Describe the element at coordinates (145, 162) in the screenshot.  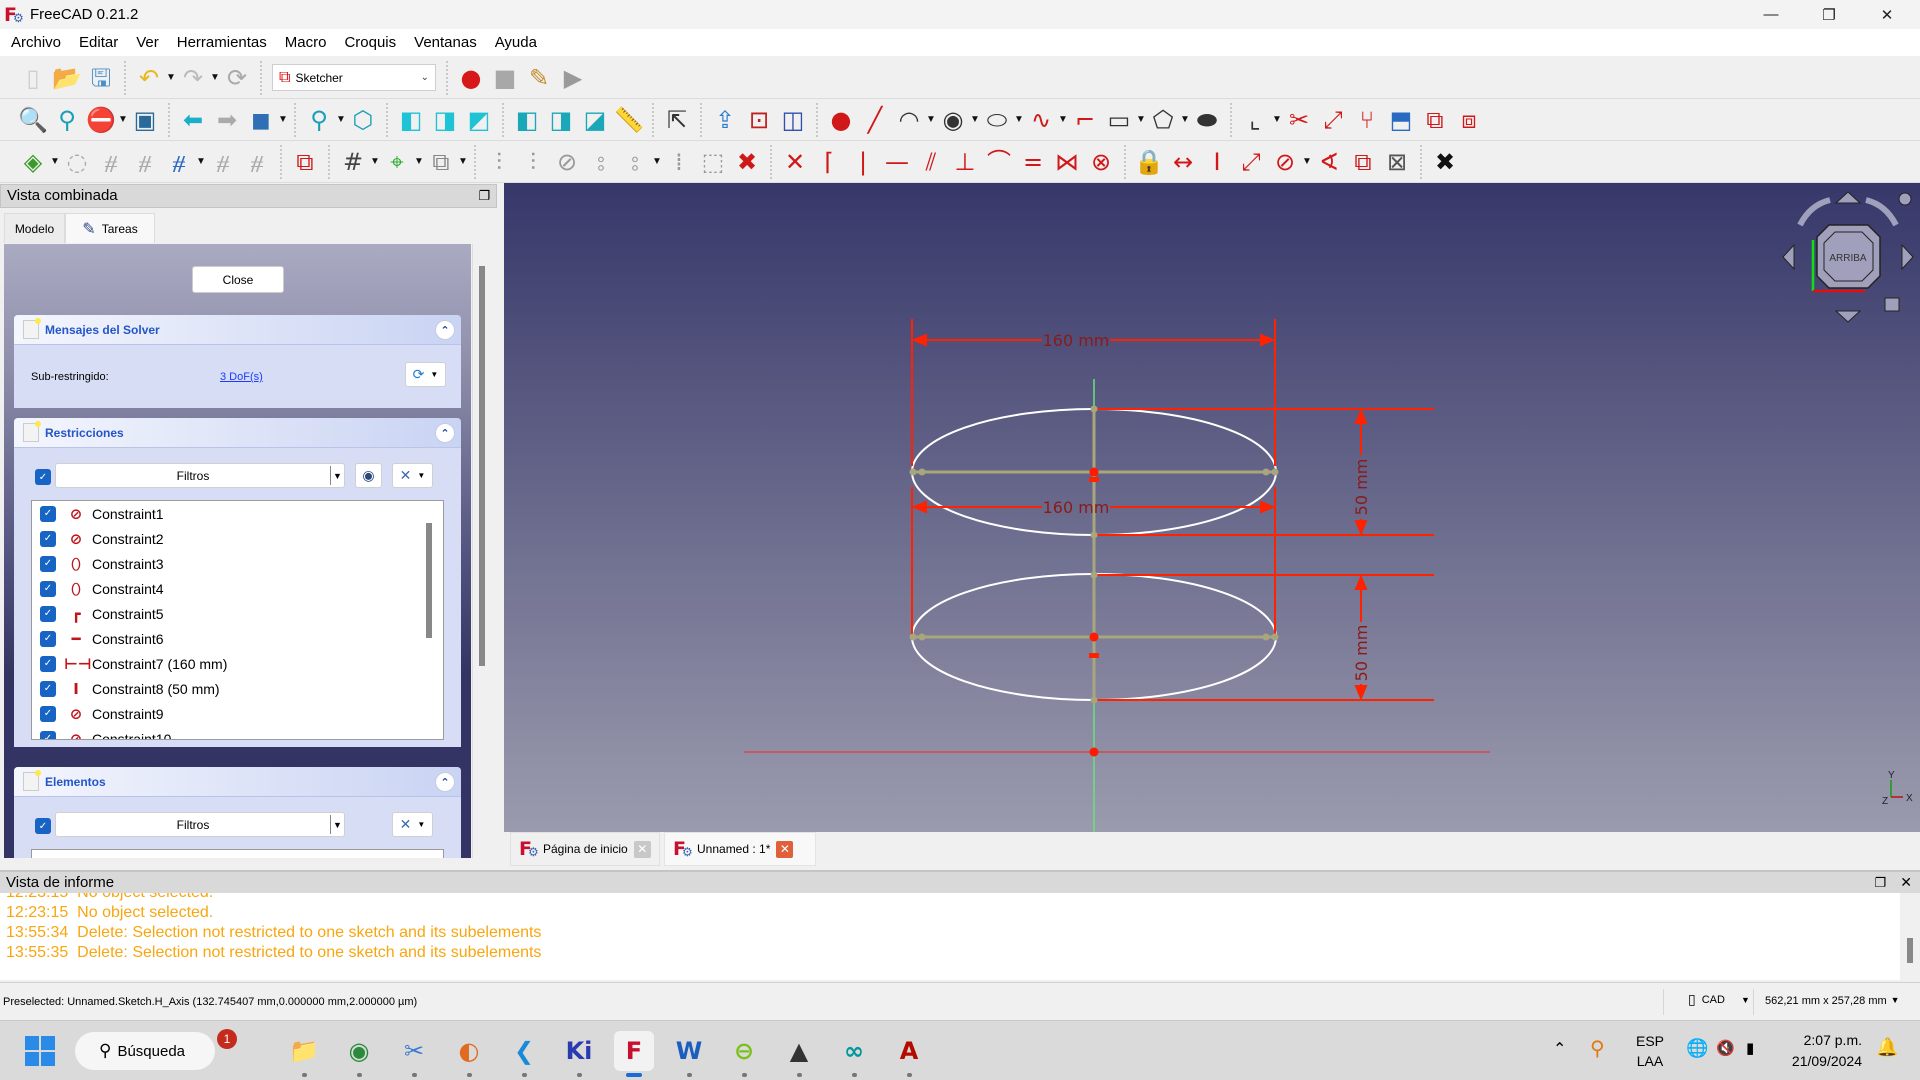
I see `select-h-axis-button: ⧣` at that location.